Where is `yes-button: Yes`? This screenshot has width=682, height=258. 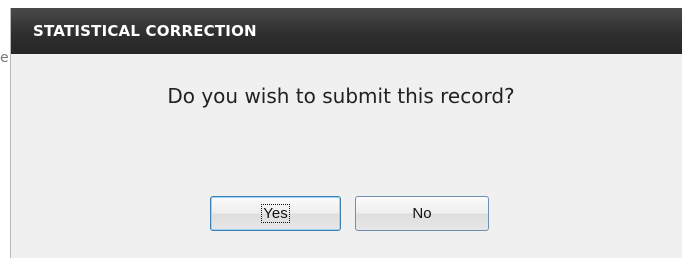
yes-button: Yes is located at coordinates (275, 213).